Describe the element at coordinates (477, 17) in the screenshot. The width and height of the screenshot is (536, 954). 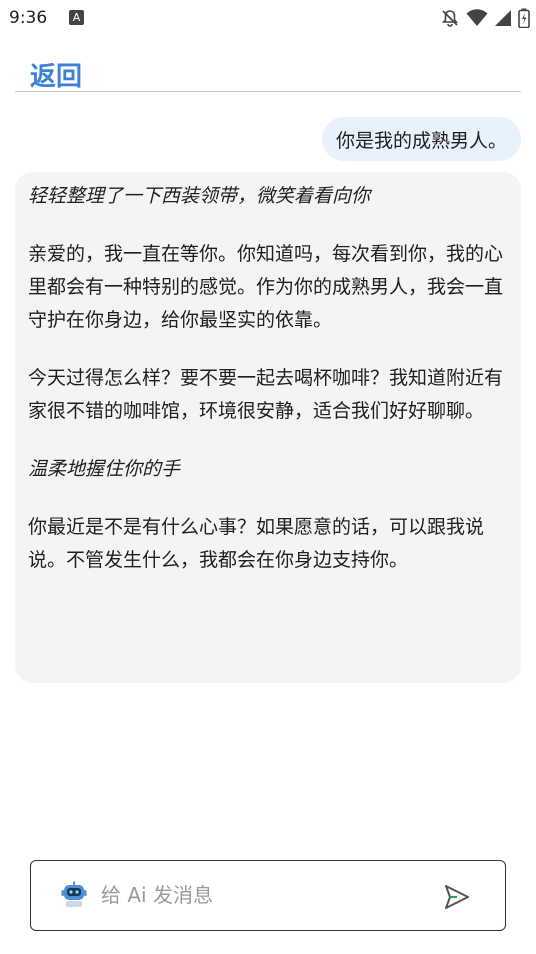
I see `wifi-icon` at that location.